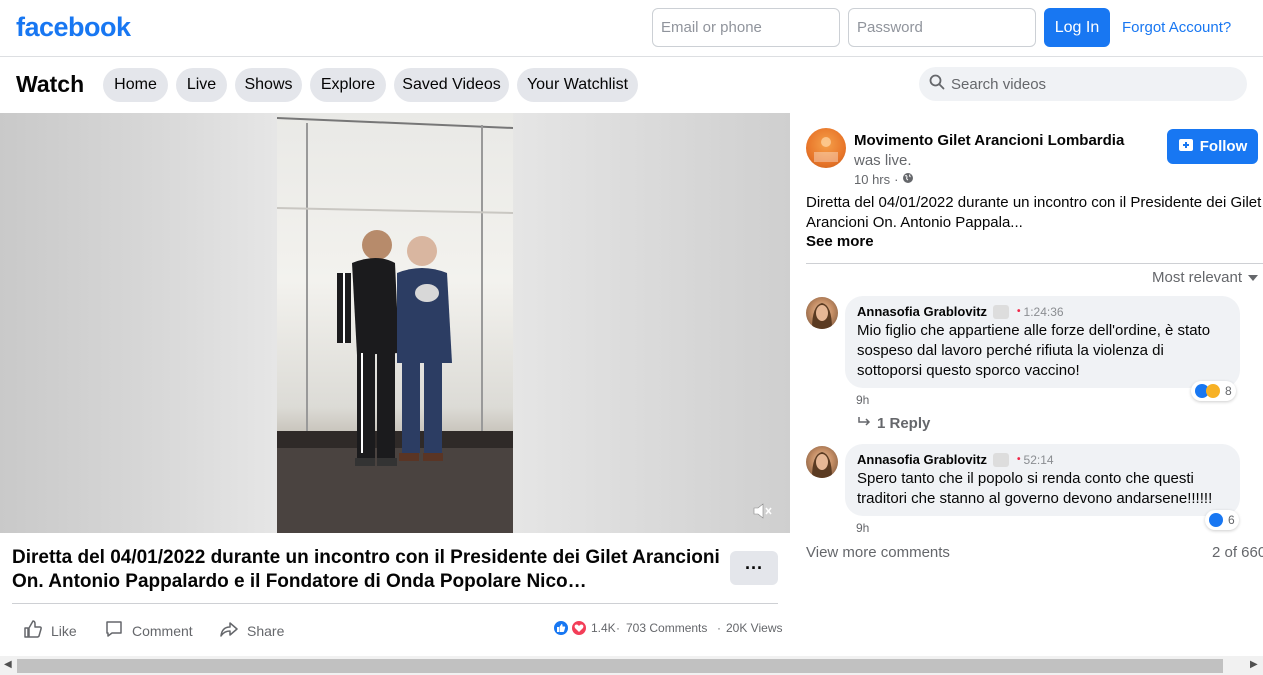  Describe the element at coordinates (348, 85) in the screenshot. I see `tab-explore: Explore` at that location.